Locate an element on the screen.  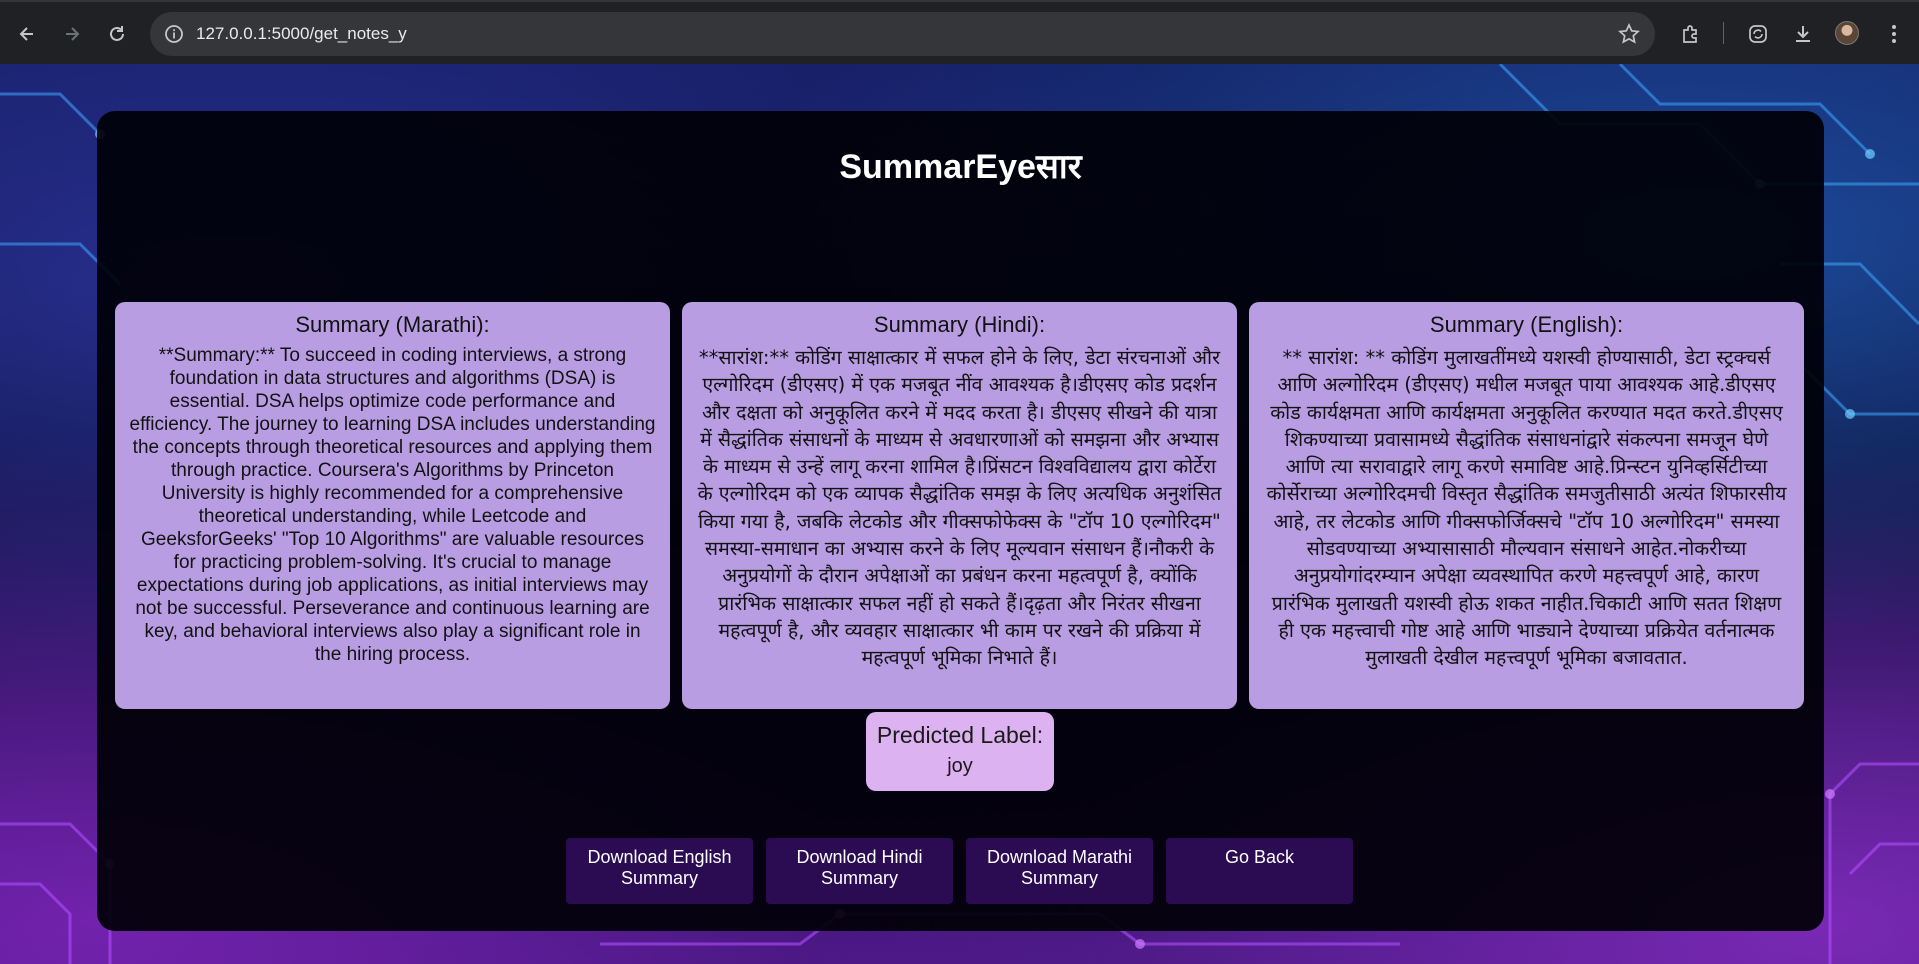
forward-arrow-icon is located at coordinates (72, 34).